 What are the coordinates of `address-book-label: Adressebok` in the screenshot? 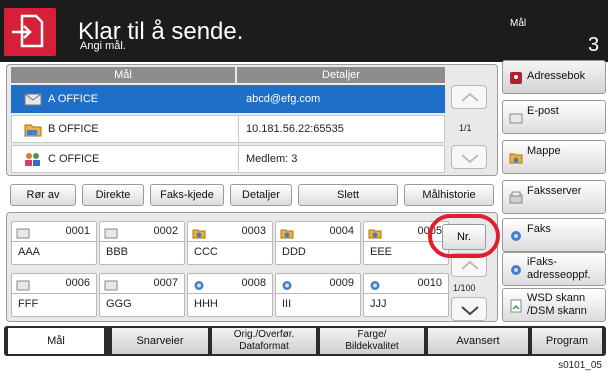 It's located at (556, 76).